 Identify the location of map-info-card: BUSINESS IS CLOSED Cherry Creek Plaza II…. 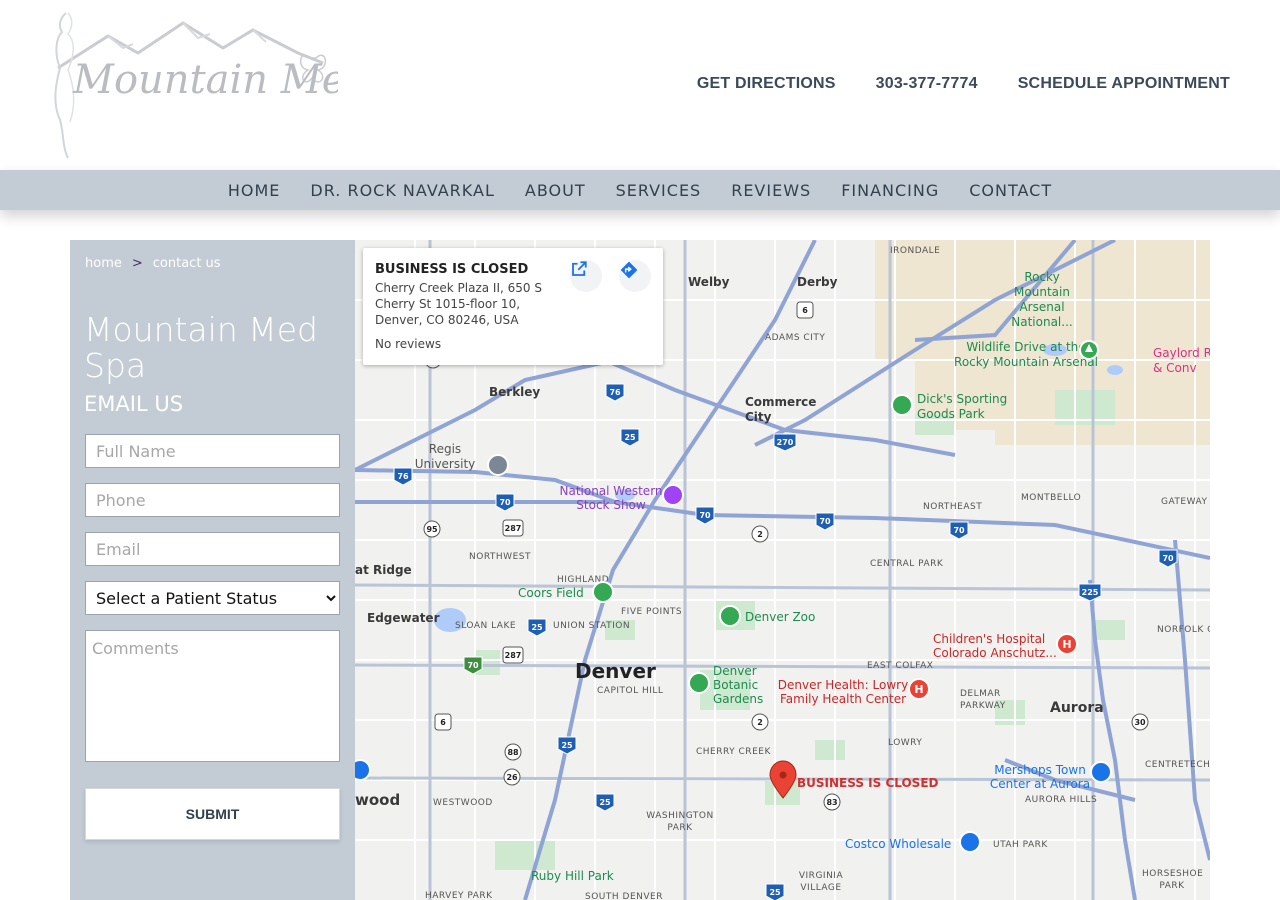
(513, 306).